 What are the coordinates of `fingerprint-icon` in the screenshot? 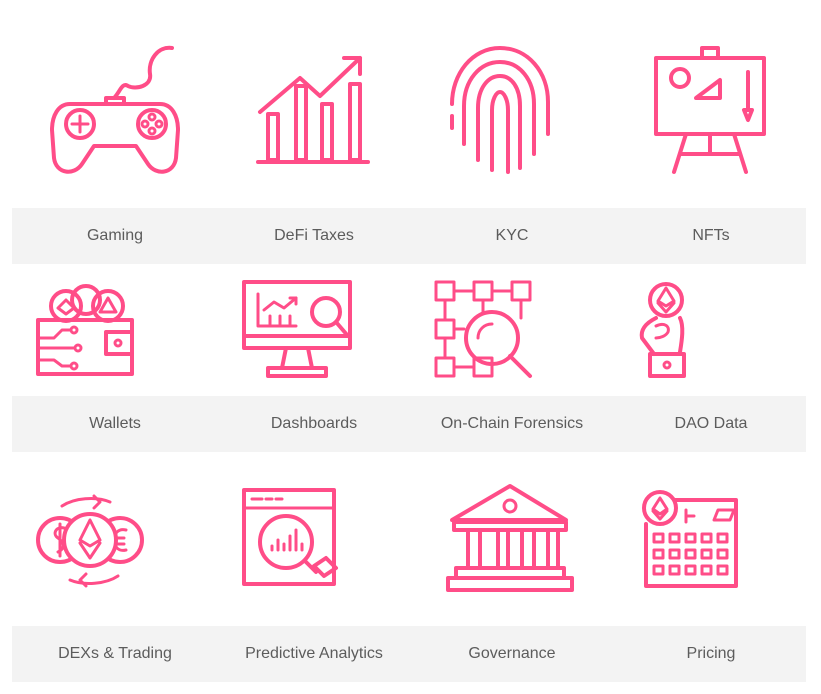 It's located at (500, 110).